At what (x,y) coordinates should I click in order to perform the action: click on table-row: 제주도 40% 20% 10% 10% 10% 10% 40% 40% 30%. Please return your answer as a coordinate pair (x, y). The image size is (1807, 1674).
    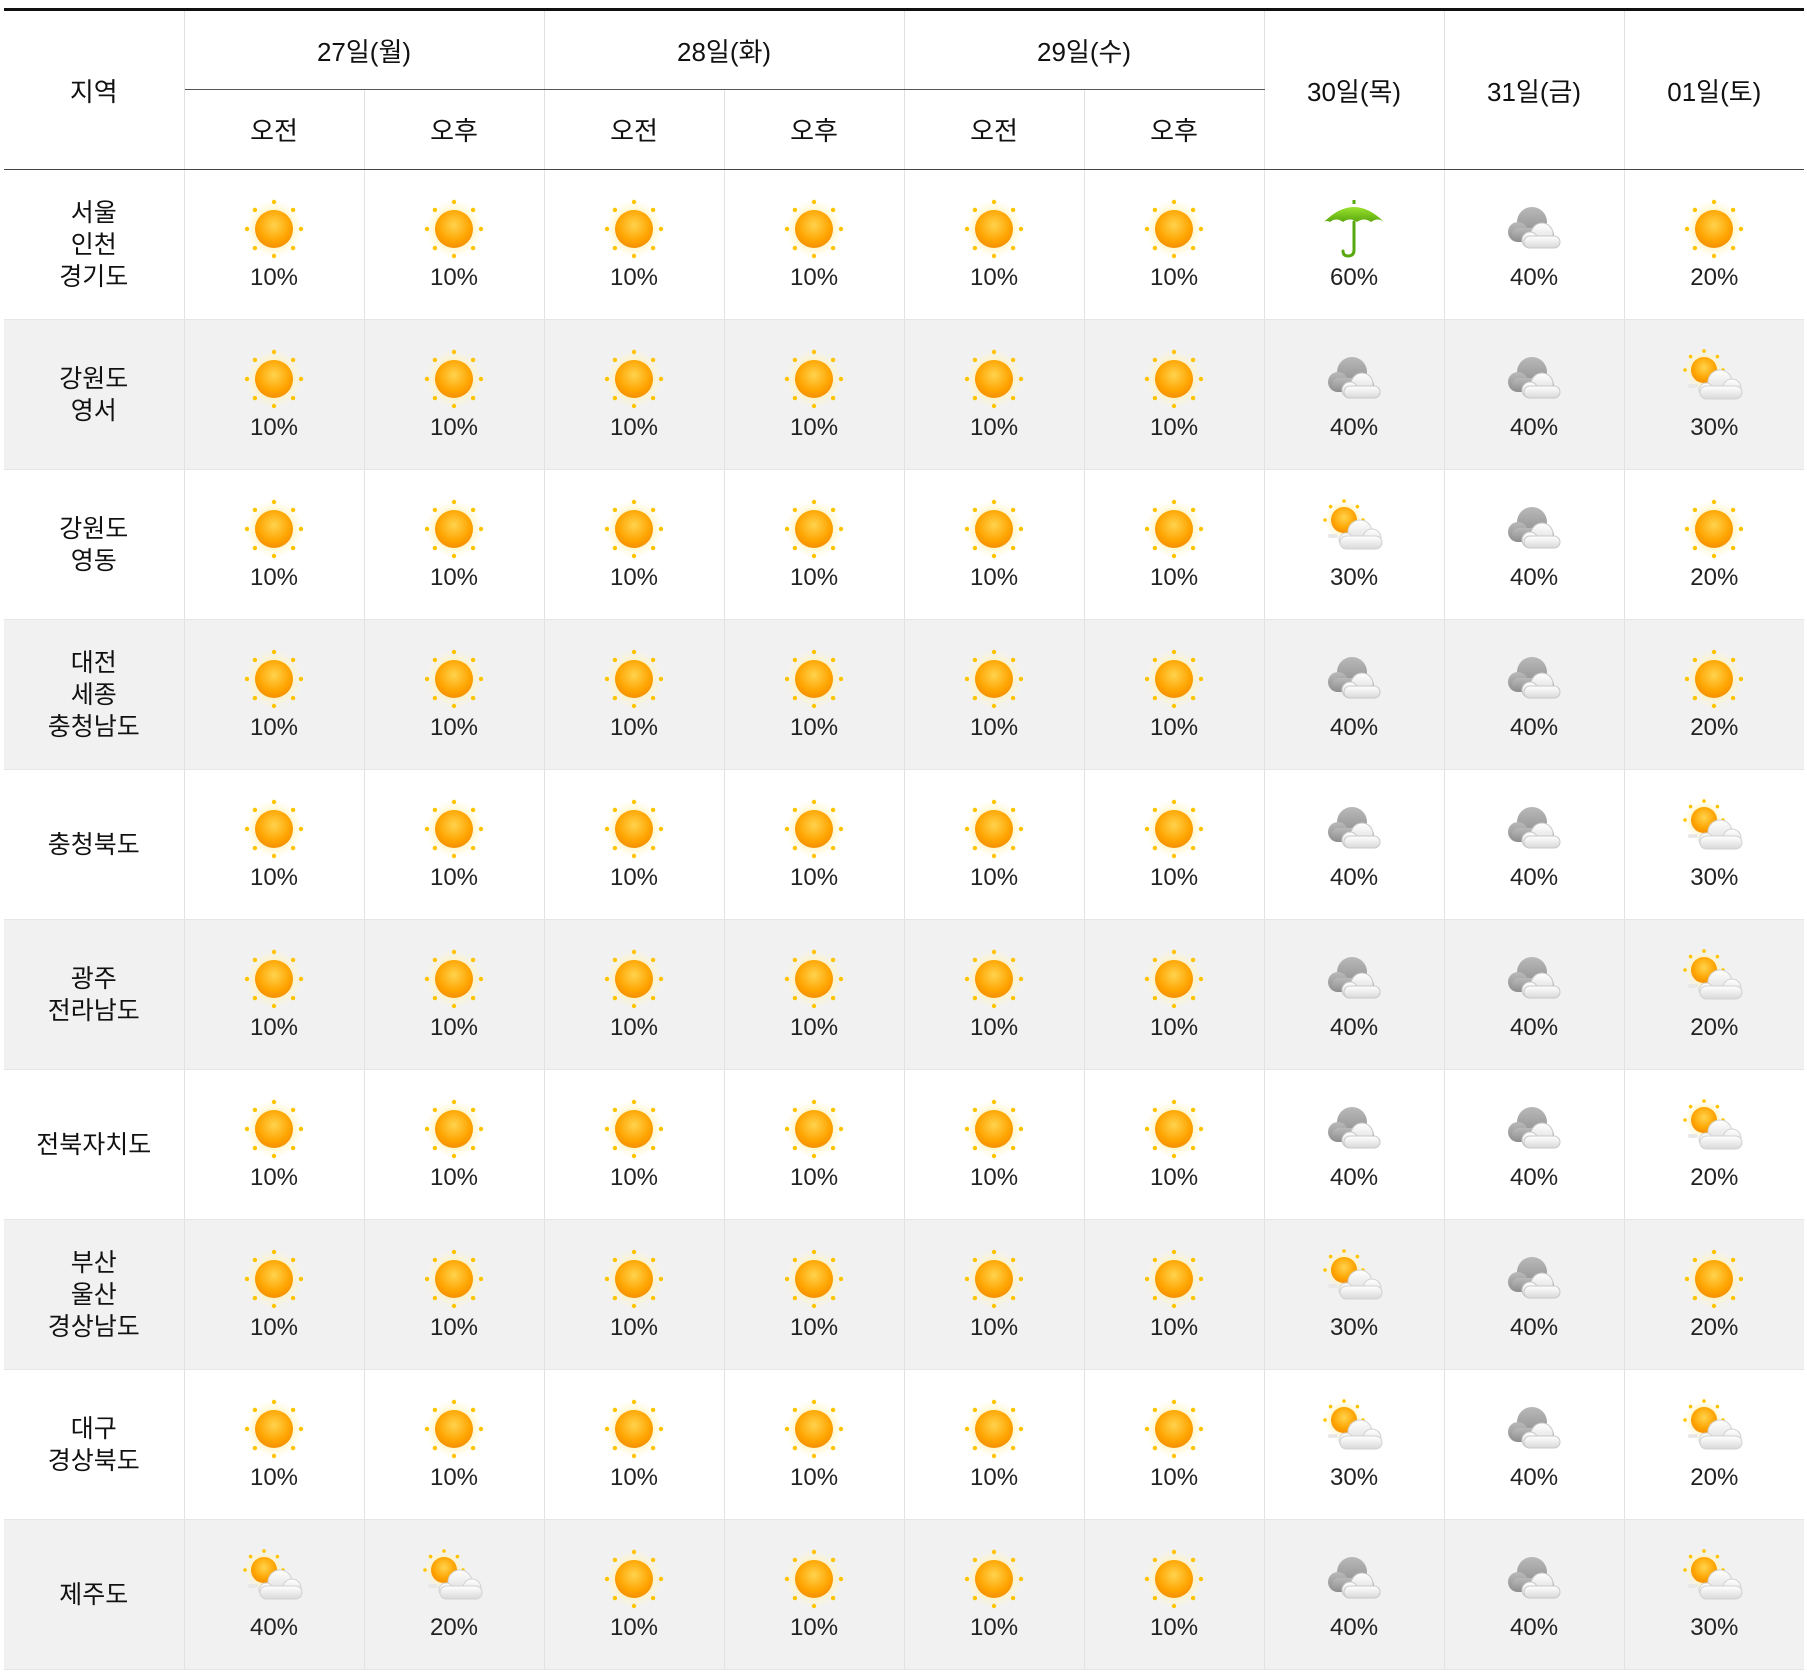
    Looking at the image, I should click on (904, 1594).